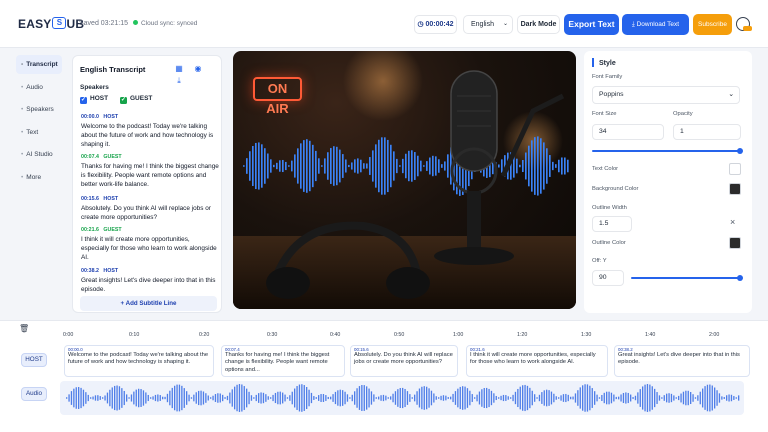  What do you see at coordinates (666, 95) in the screenshot?
I see `font-family-select: Poppins ⌄` at bounding box center [666, 95].